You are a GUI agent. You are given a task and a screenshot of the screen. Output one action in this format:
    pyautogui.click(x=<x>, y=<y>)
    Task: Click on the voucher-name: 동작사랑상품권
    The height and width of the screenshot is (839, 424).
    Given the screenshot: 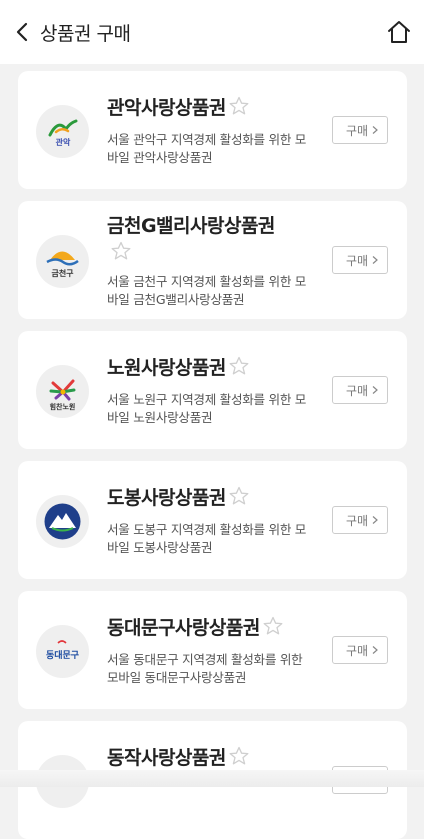 What is the action you would take?
    pyautogui.click(x=178, y=756)
    